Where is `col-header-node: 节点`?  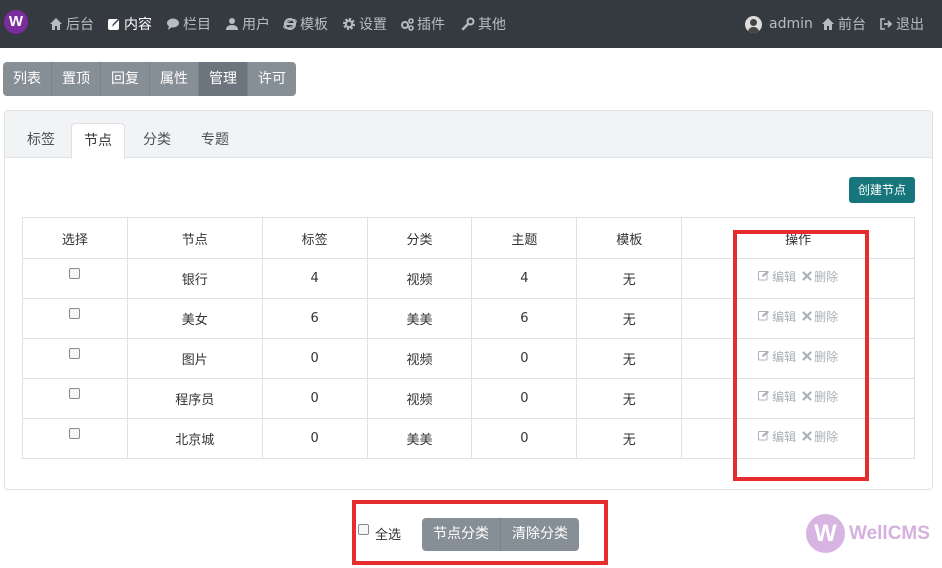
col-header-node: 节点 is located at coordinates (194, 238).